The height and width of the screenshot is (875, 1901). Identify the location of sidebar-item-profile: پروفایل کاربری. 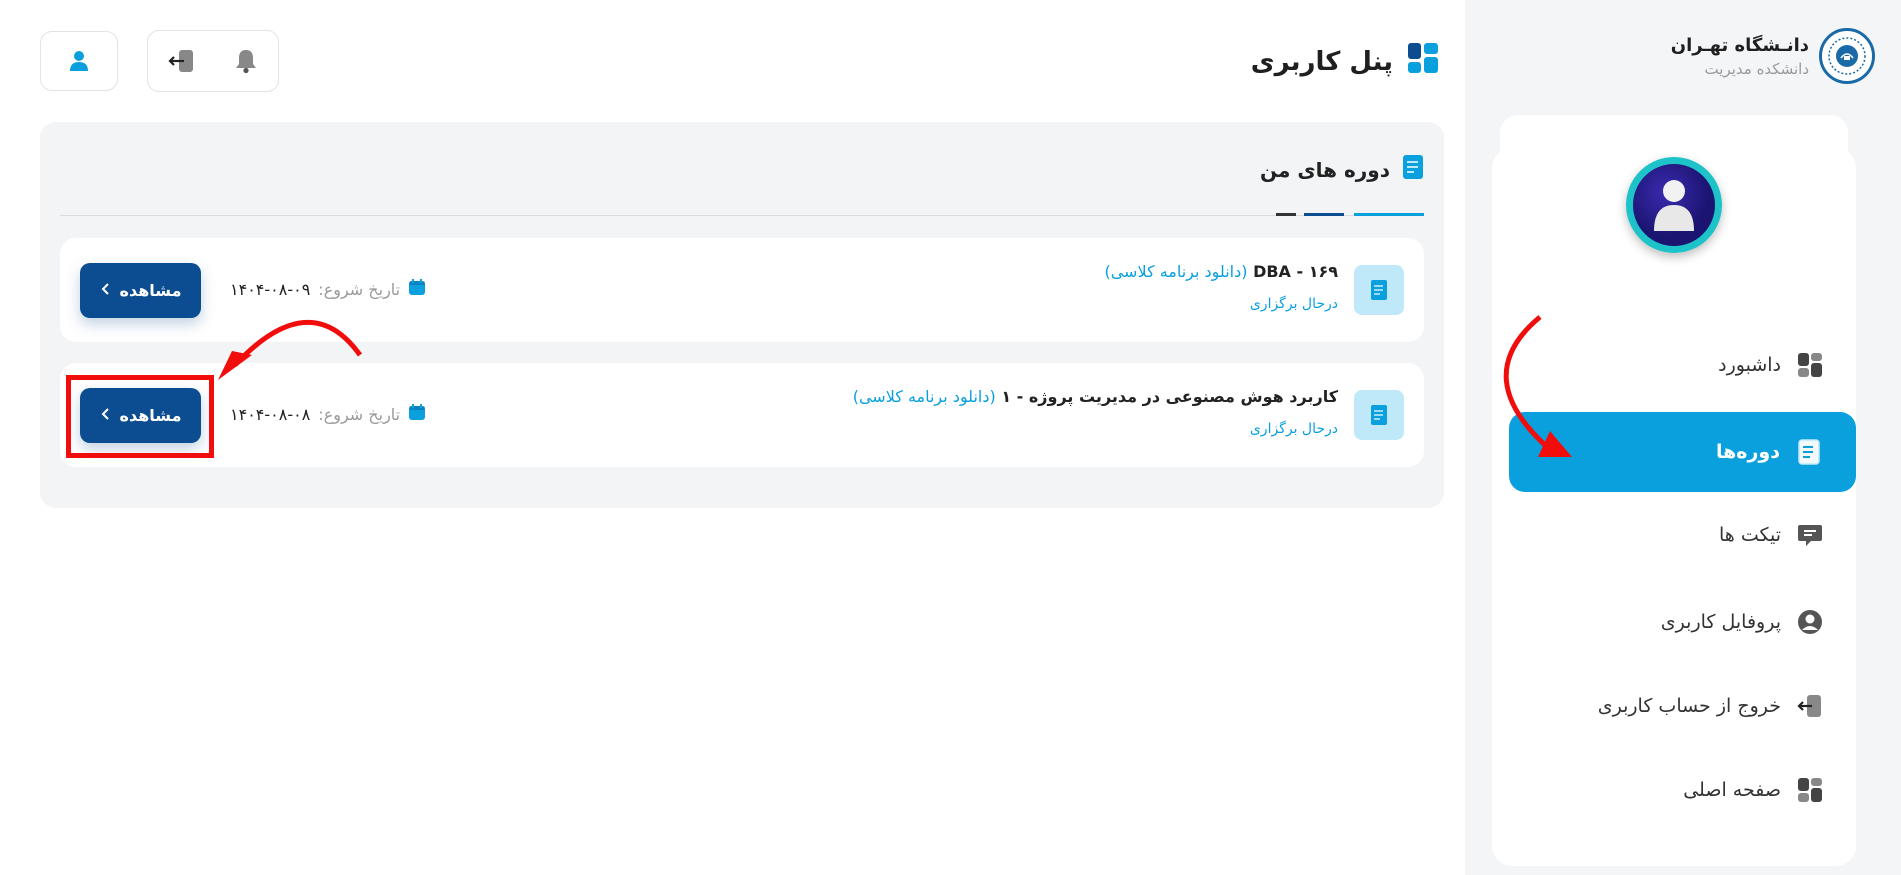
(1684, 622).